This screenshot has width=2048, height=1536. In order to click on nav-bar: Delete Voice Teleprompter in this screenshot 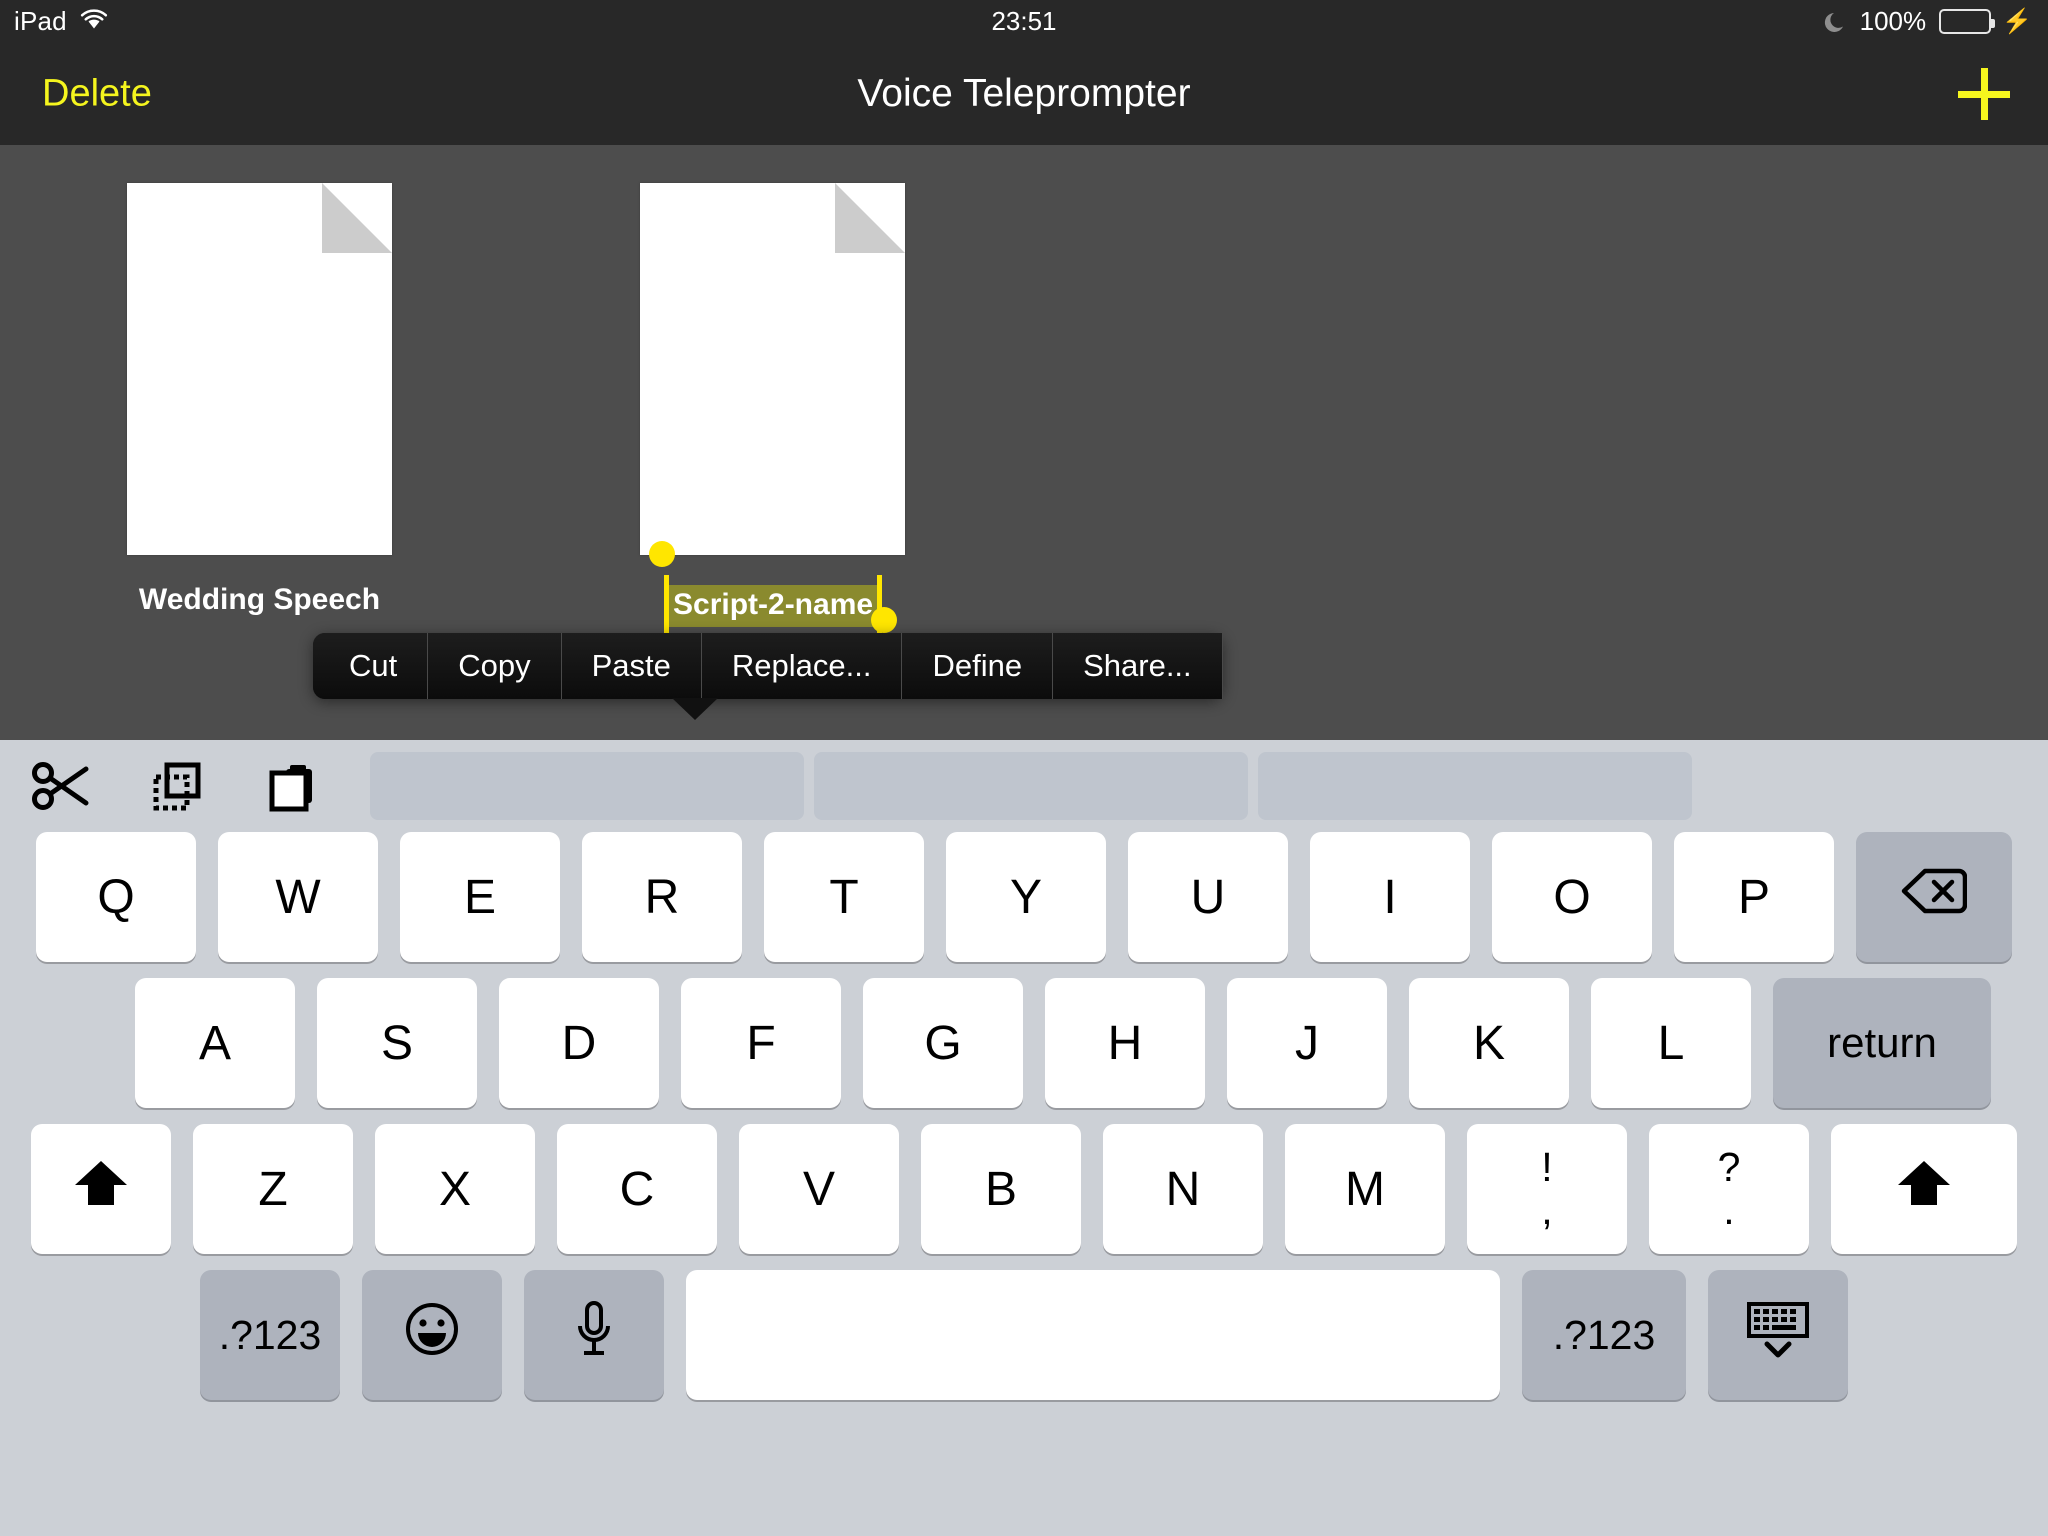, I will do `click(1024, 93)`.